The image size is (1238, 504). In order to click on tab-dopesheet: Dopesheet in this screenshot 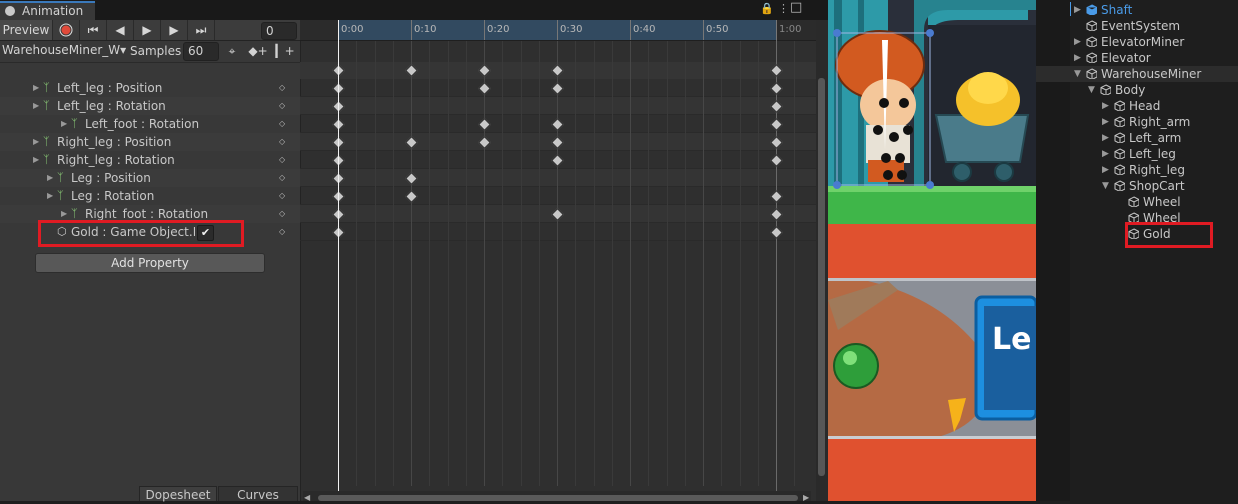, I will do `click(178, 494)`.